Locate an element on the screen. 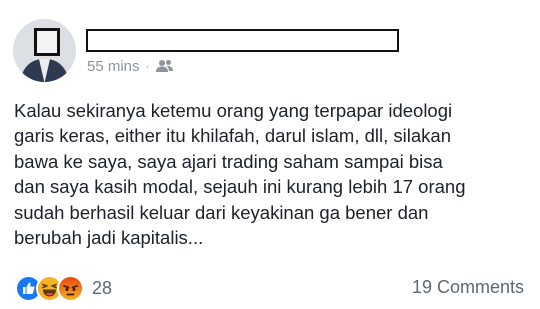 The width and height of the screenshot is (540, 309). reaction-count: 28 is located at coordinates (102, 288).